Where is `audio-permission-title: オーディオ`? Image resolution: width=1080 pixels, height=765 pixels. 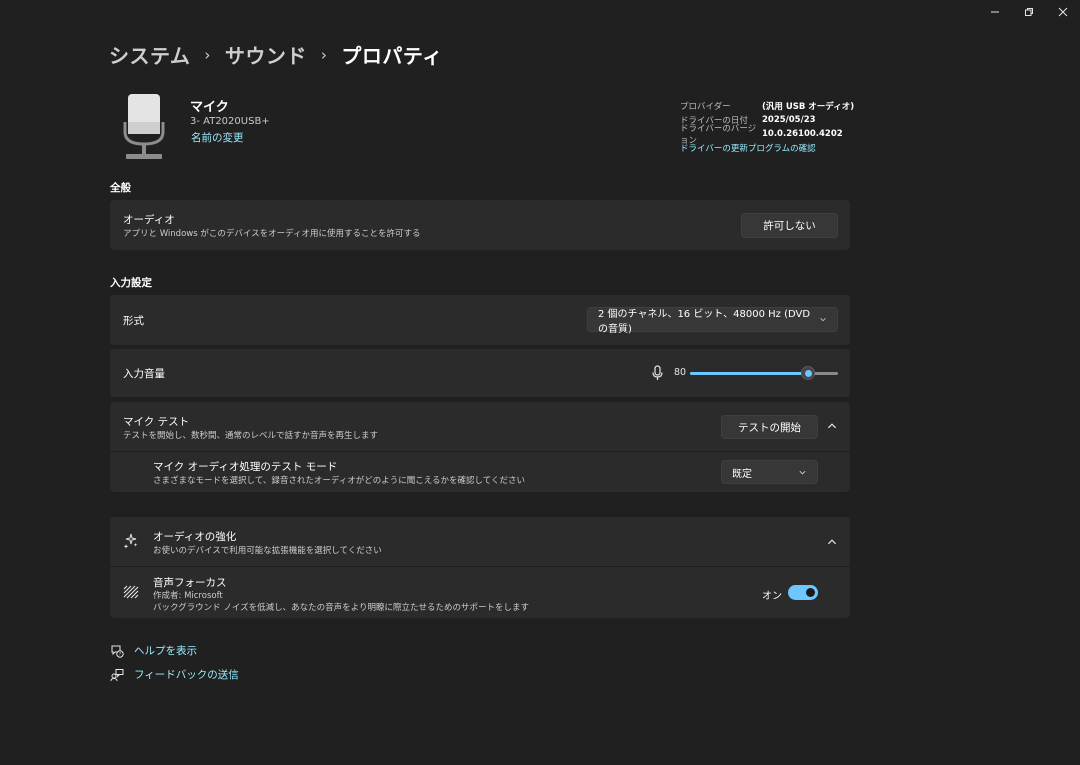
audio-permission-title: オーディオ is located at coordinates (149, 220).